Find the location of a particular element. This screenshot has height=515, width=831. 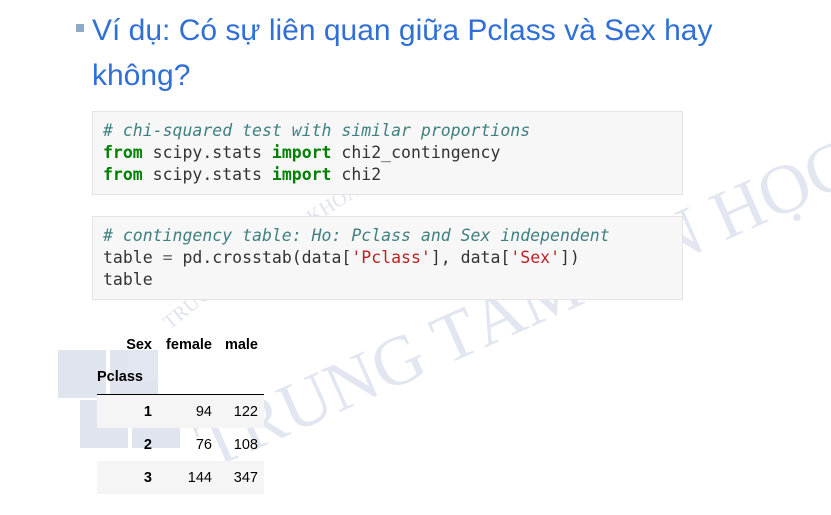

column-header: female is located at coordinates (189, 345).